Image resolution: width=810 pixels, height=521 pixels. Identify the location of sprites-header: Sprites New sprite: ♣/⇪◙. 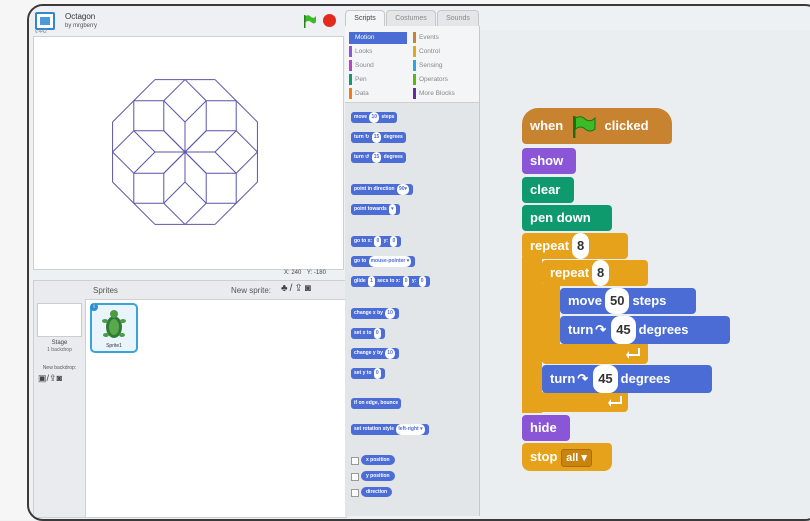
(215, 290).